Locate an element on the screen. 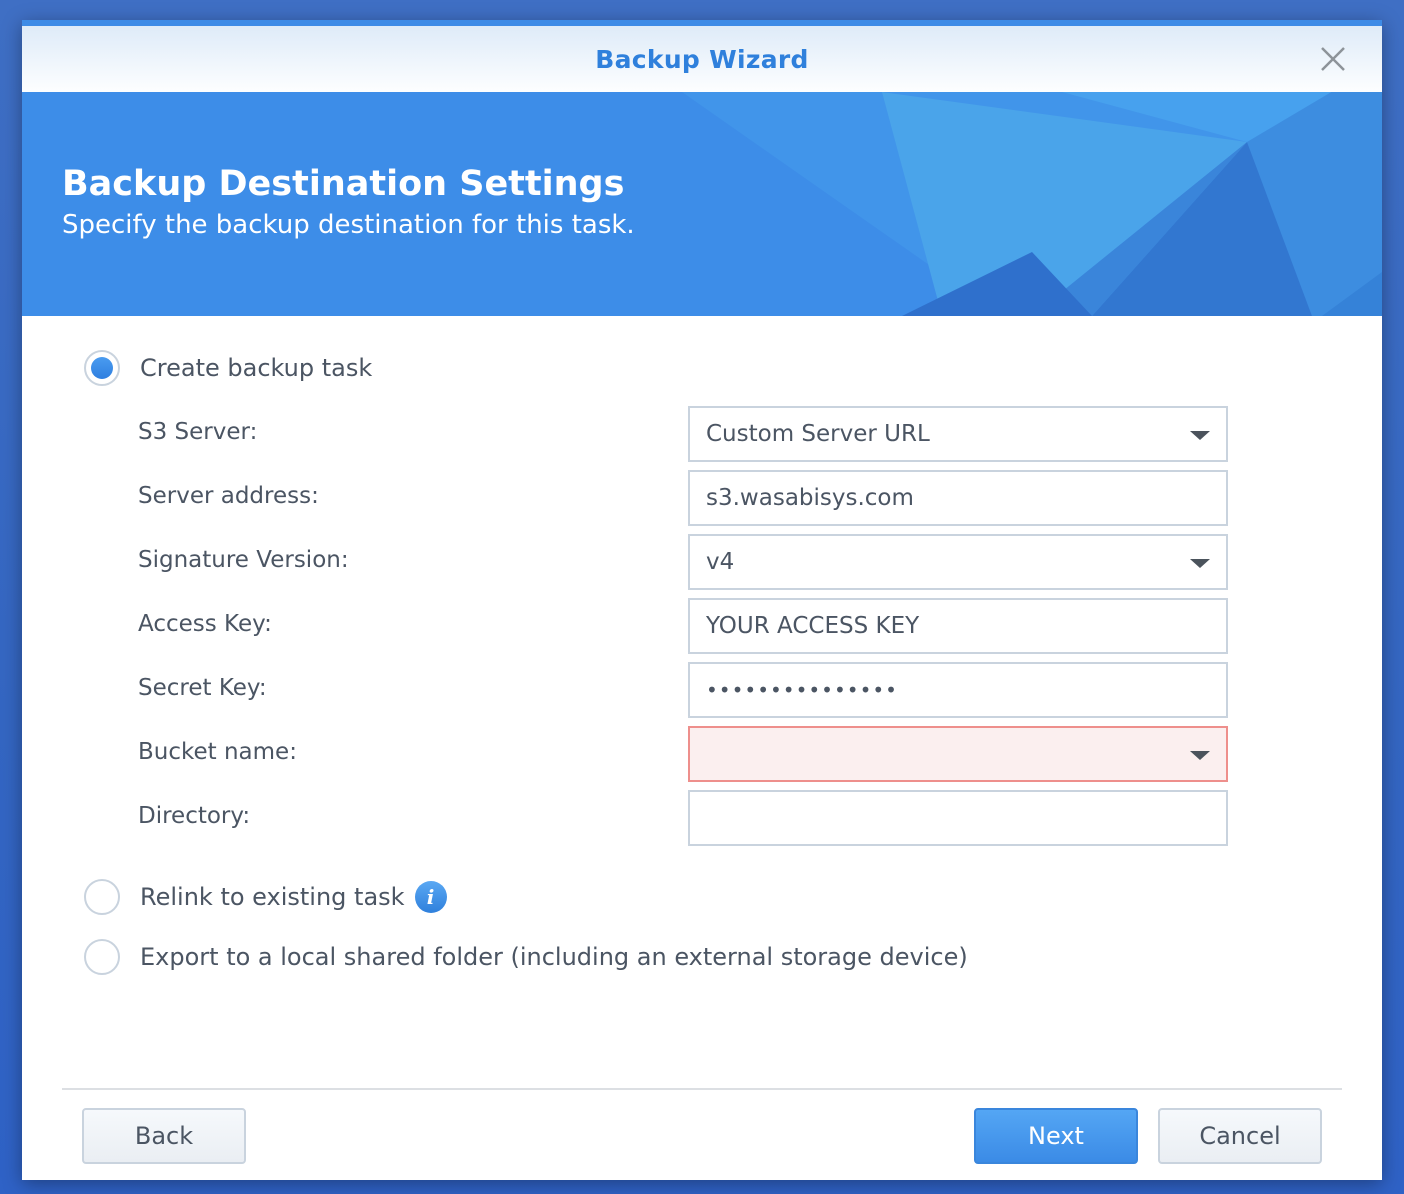 The height and width of the screenshot is (1194, 1404). option-label: Relink to existing task is located at coordinates (272, 897).